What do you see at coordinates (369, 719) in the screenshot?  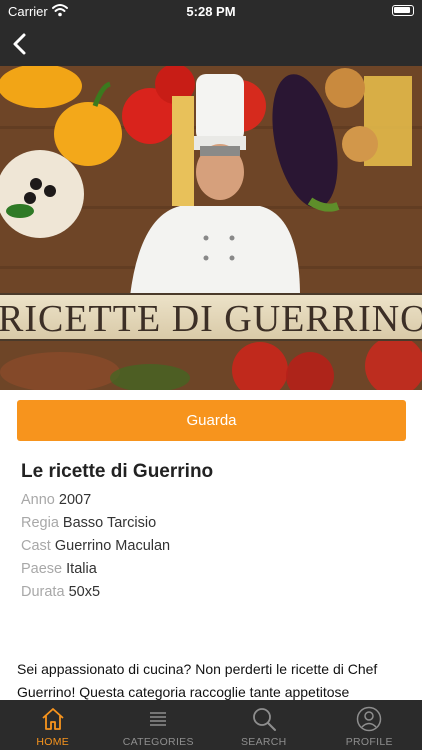 I see `profile-icon` at bounding box center [369, 719].